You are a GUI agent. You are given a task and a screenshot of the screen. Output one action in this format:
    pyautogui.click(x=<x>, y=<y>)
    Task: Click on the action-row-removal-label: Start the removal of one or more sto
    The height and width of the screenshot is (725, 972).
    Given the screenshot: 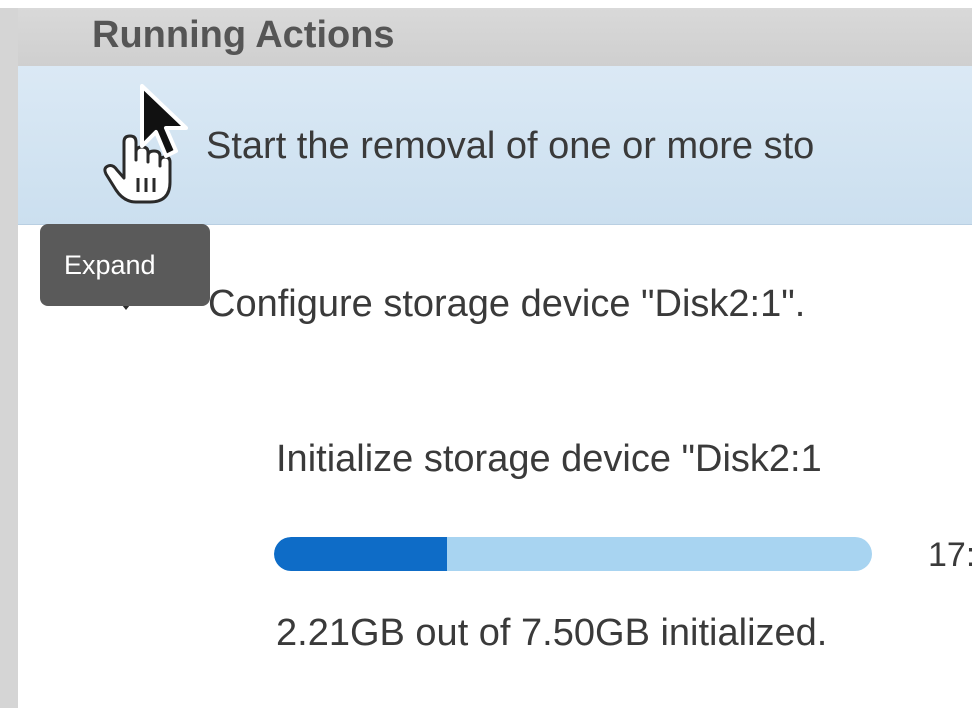 What is the action you would take?
    pyautogui.click(x=510, y=146)
    